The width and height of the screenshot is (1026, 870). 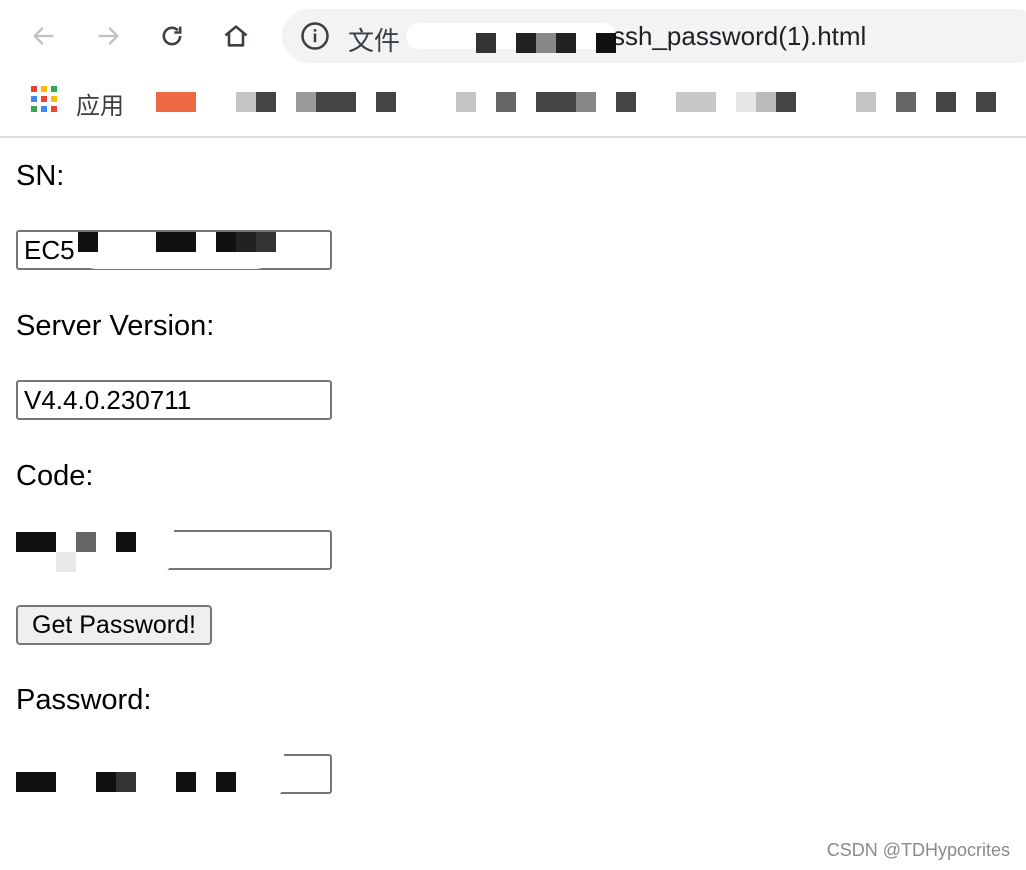 I want to click on browser-toolbar: 文件 ssh_password(1).html, so click(x=513, y=36).